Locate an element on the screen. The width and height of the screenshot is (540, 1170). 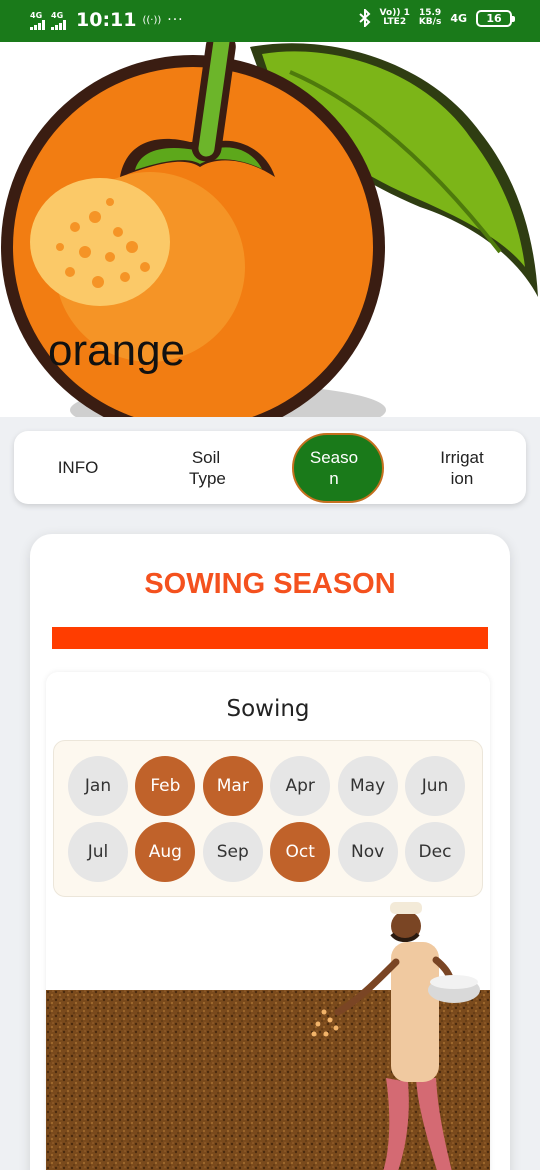
crop-tab-bar: INFO Soil Type Season Irrigation is located at coordinates (270, 467).